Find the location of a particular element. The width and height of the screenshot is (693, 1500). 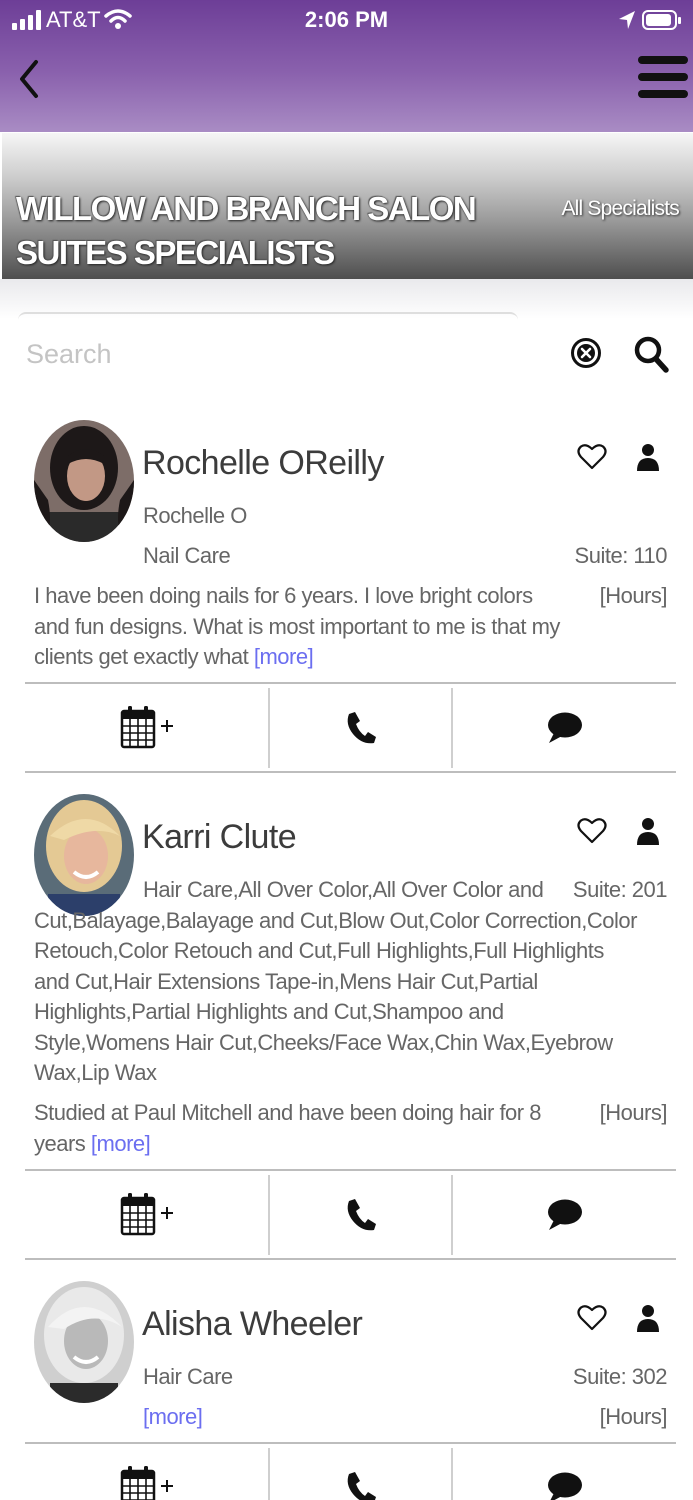

specialist-suite: Suite: 302 is located at coordinates (620, 1376).